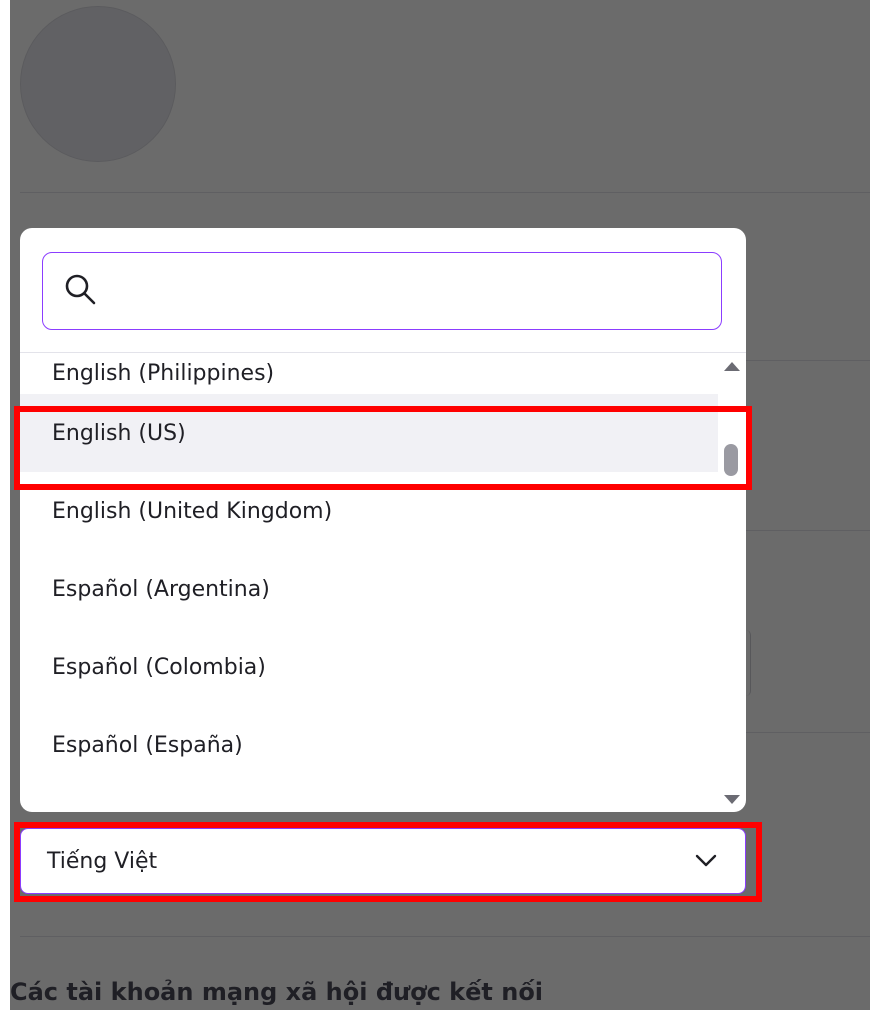 Image resolution: width=870 pixels, height=1010 pixels. Describe the element at coordinates (80, 291) in the screenshot. I see `search-icon` at that location.